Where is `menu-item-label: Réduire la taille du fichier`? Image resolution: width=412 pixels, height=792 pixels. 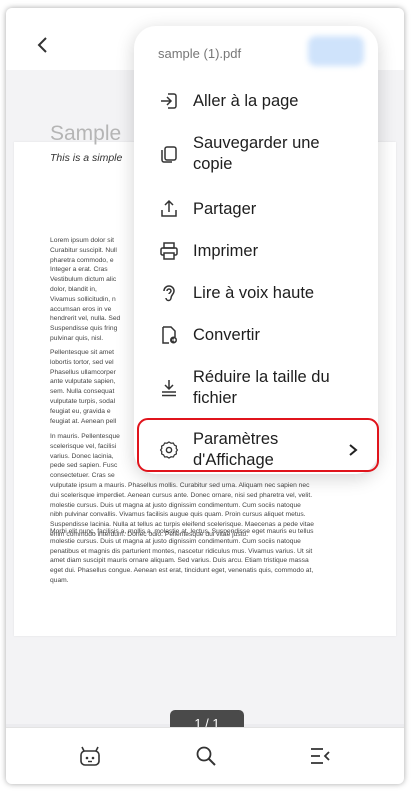 menu-item-label: Réduire la taille du fichier is located at coordinates (261, 387).